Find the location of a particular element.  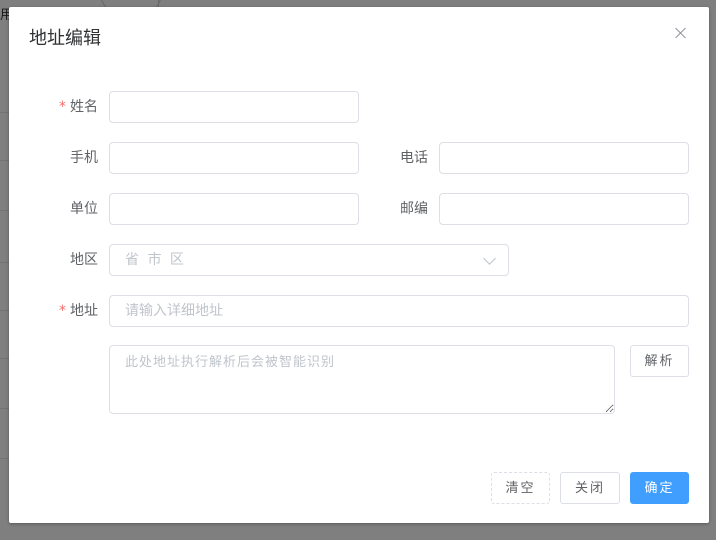

parse-button: 解析 is located at coordinates (659, 361).